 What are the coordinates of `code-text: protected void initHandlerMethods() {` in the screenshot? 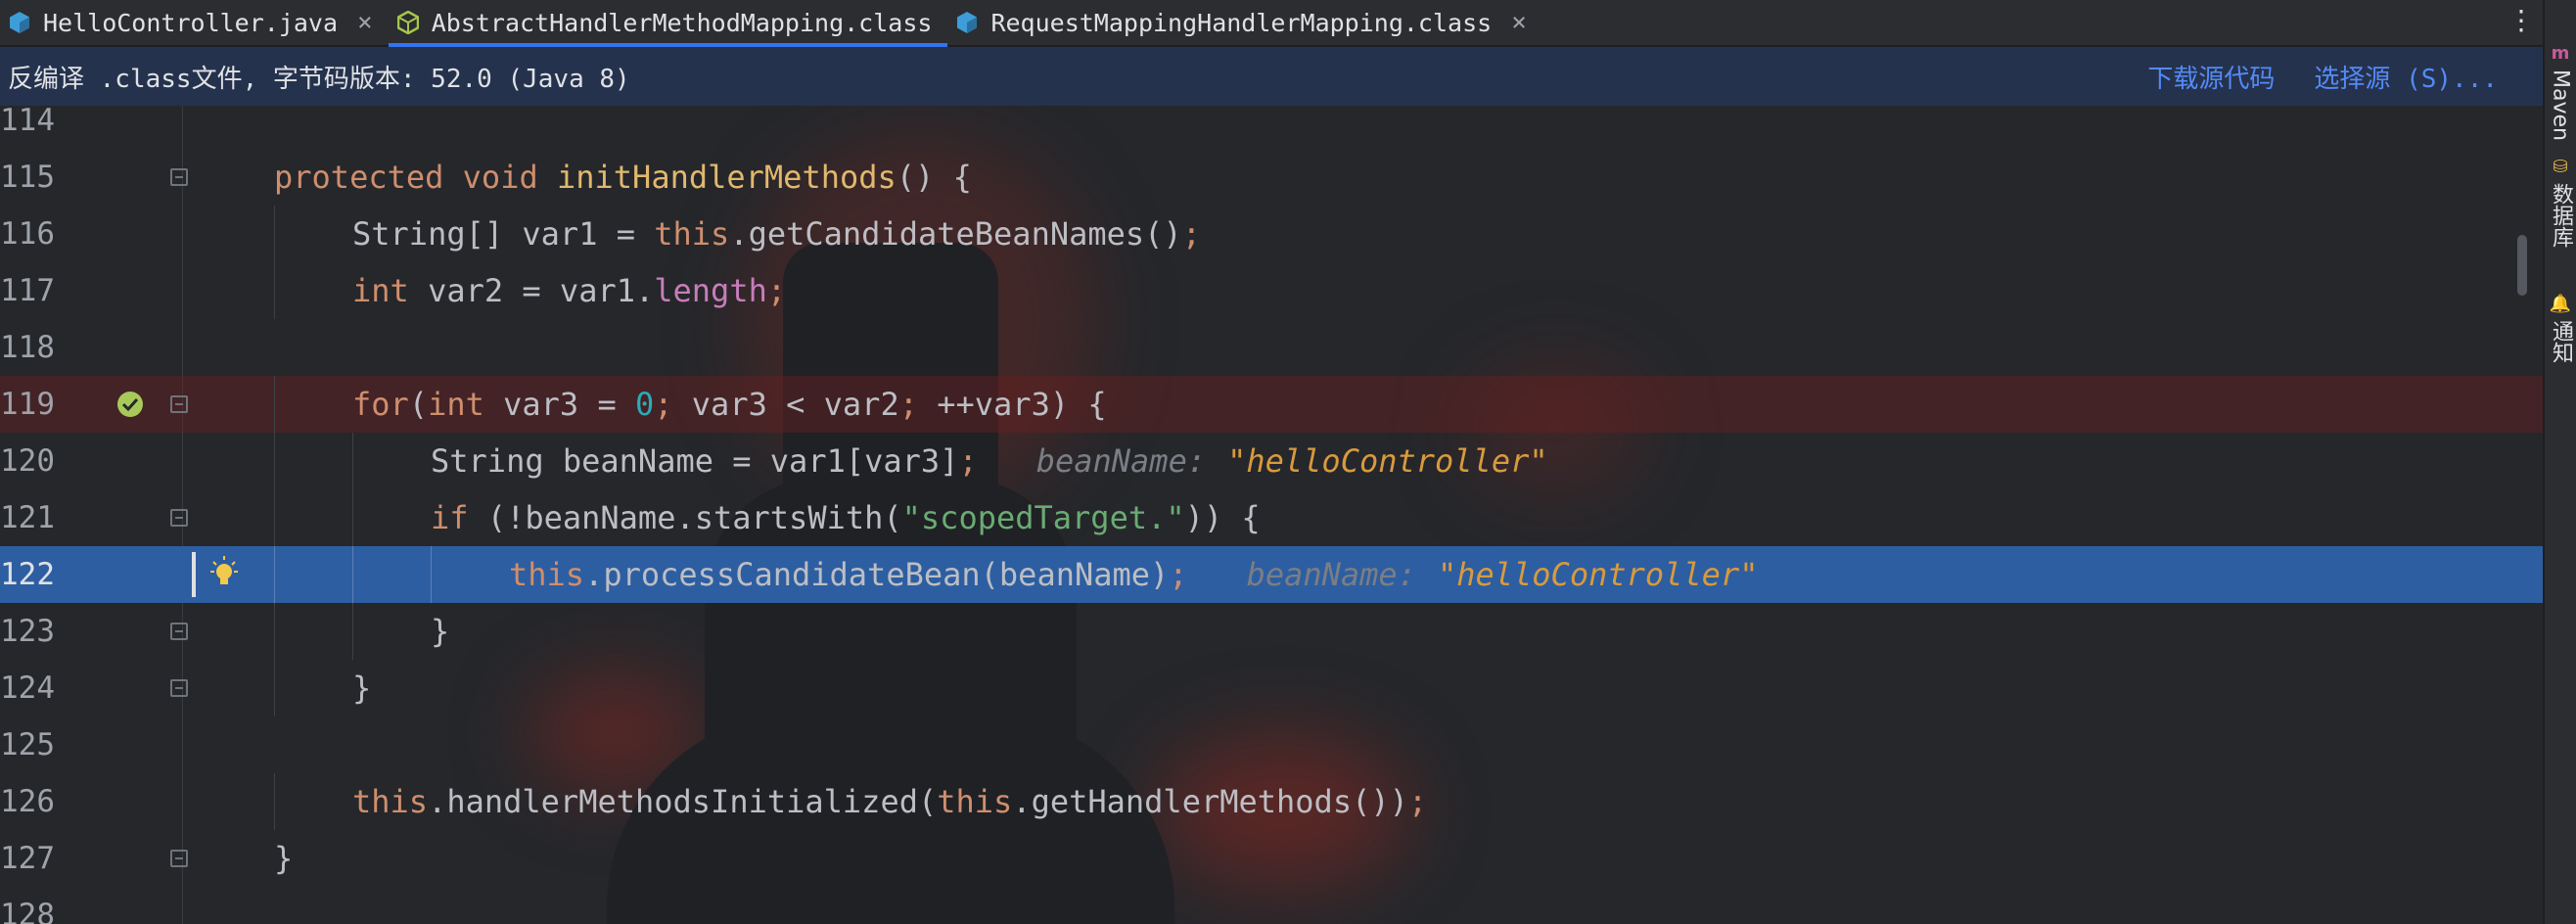 It's located at (623, 177).